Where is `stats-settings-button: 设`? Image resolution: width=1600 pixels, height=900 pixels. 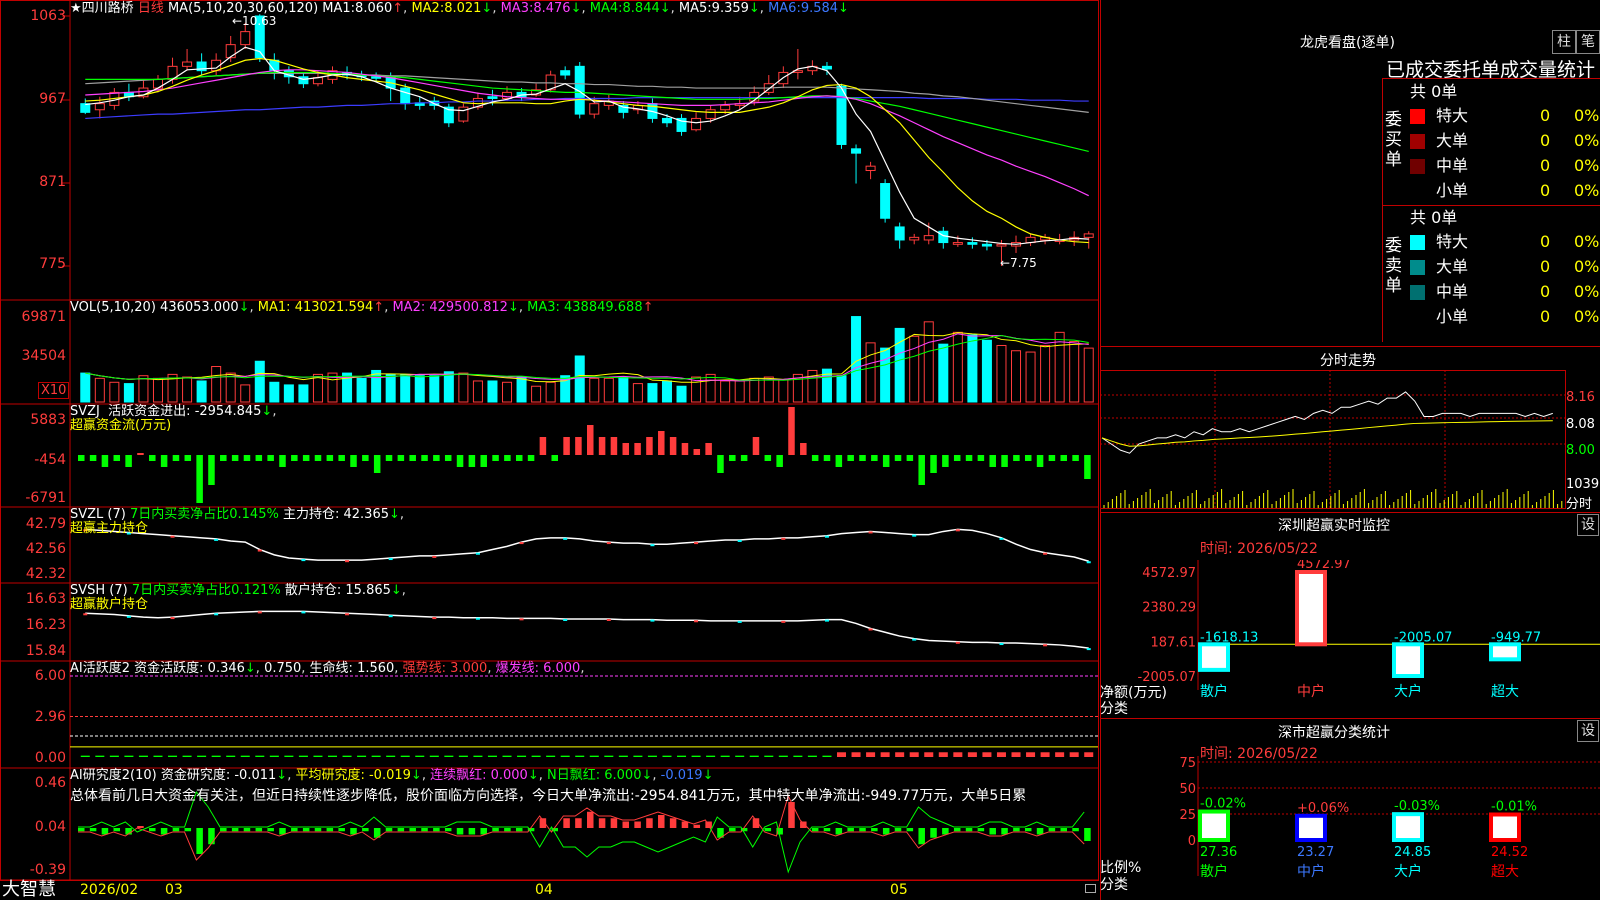 stats-settings-button: 设 is located at coordinates (1588, 731).